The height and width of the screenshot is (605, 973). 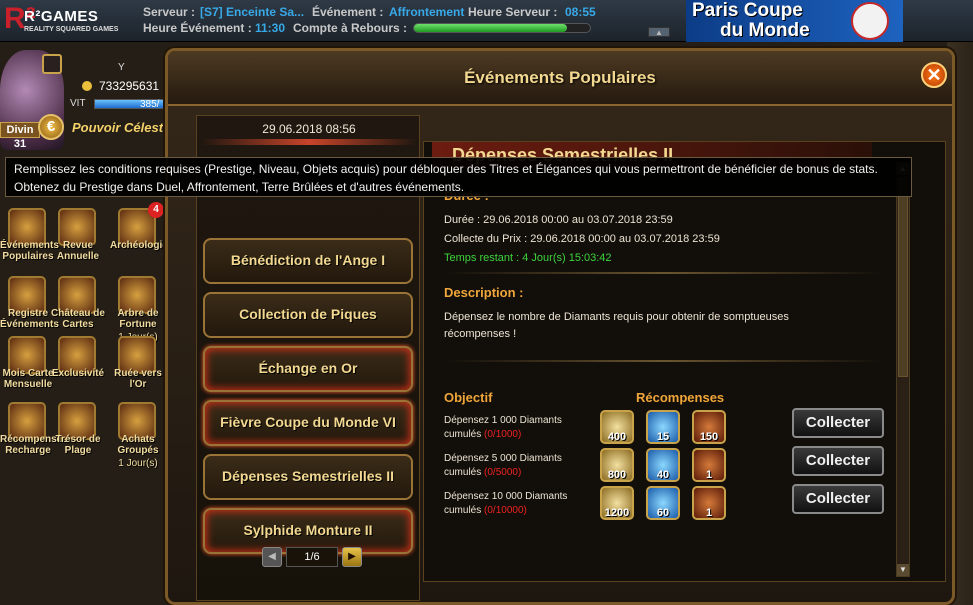 I want to click on event-label: Événement :, so click(x=348, y=12).